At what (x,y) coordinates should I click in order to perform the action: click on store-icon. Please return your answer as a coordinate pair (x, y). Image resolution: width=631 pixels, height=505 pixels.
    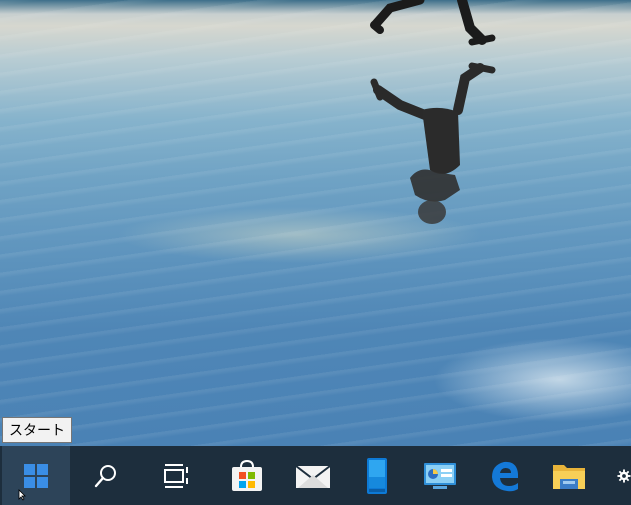
    Looking at the image, I should click on (247, 475).